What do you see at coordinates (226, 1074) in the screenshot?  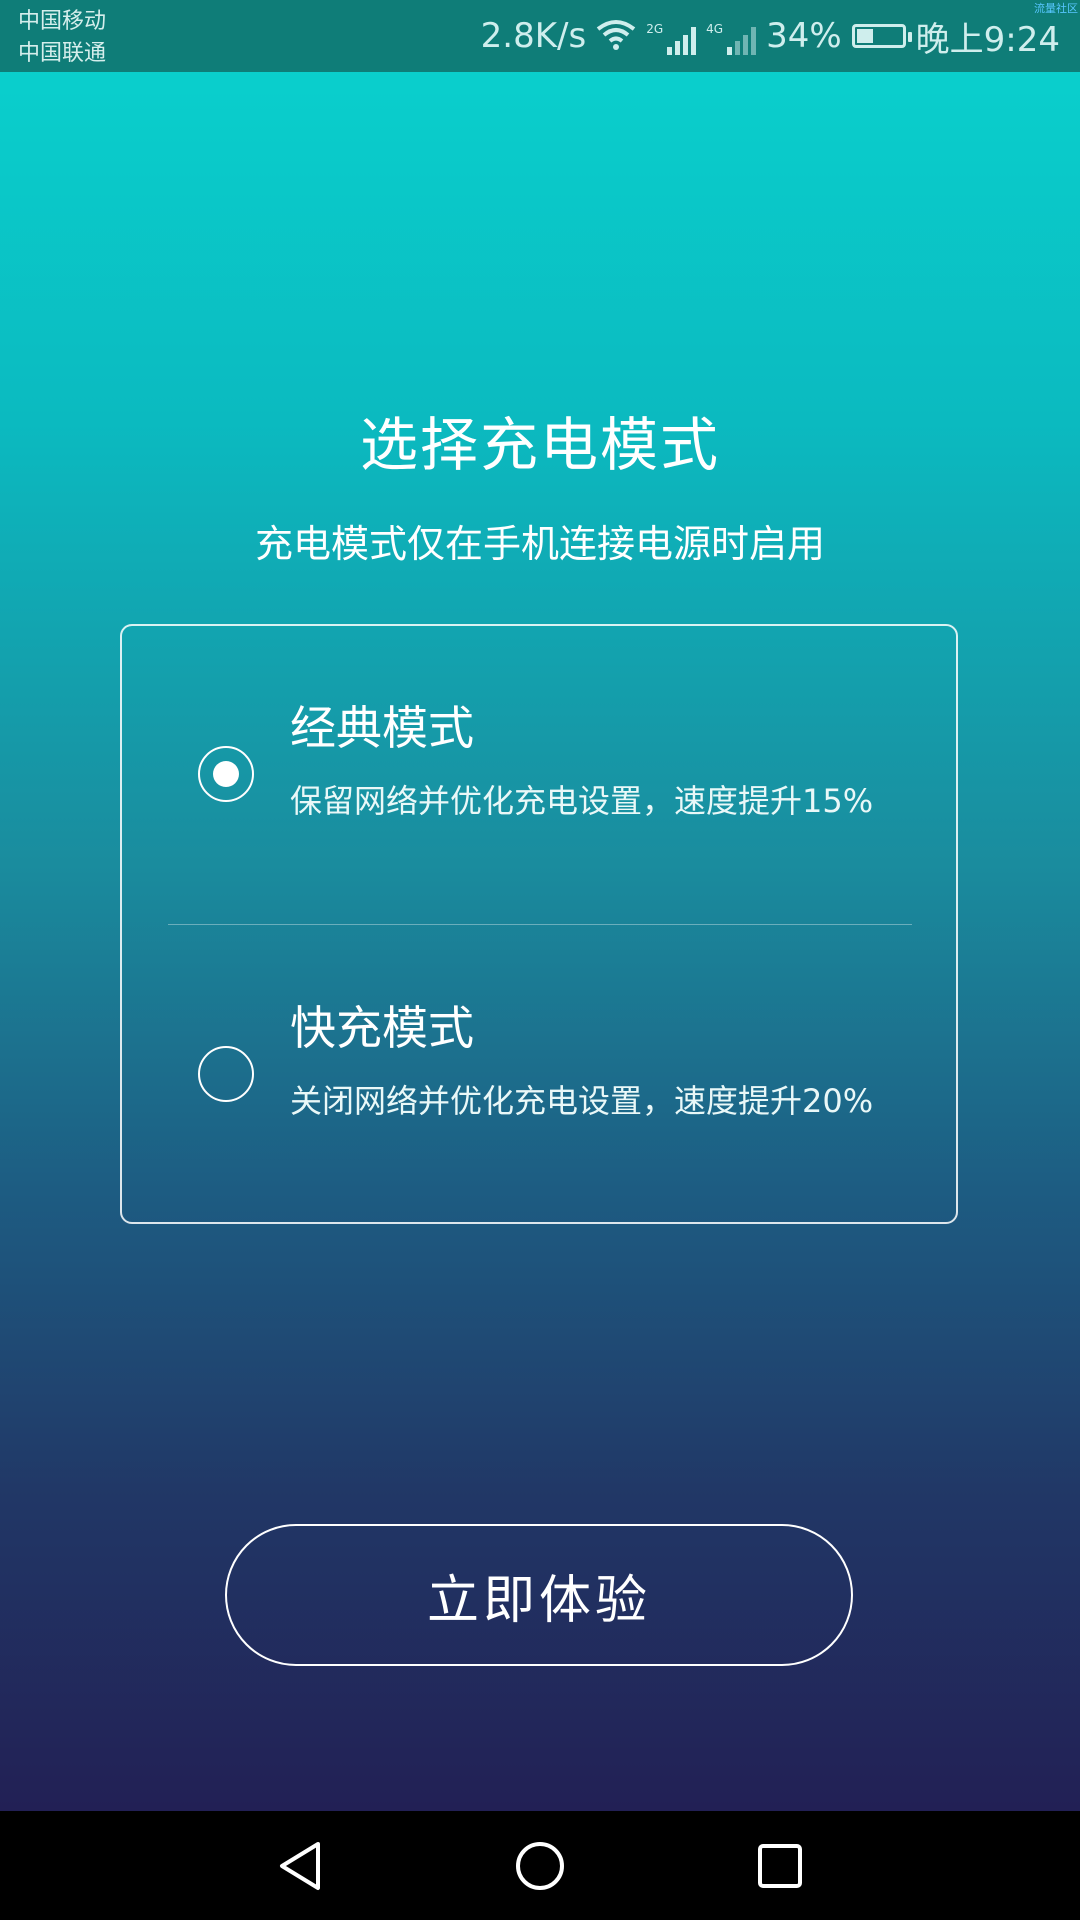 I see `radio-unselected-icon` at bounding box center [226, 1074].